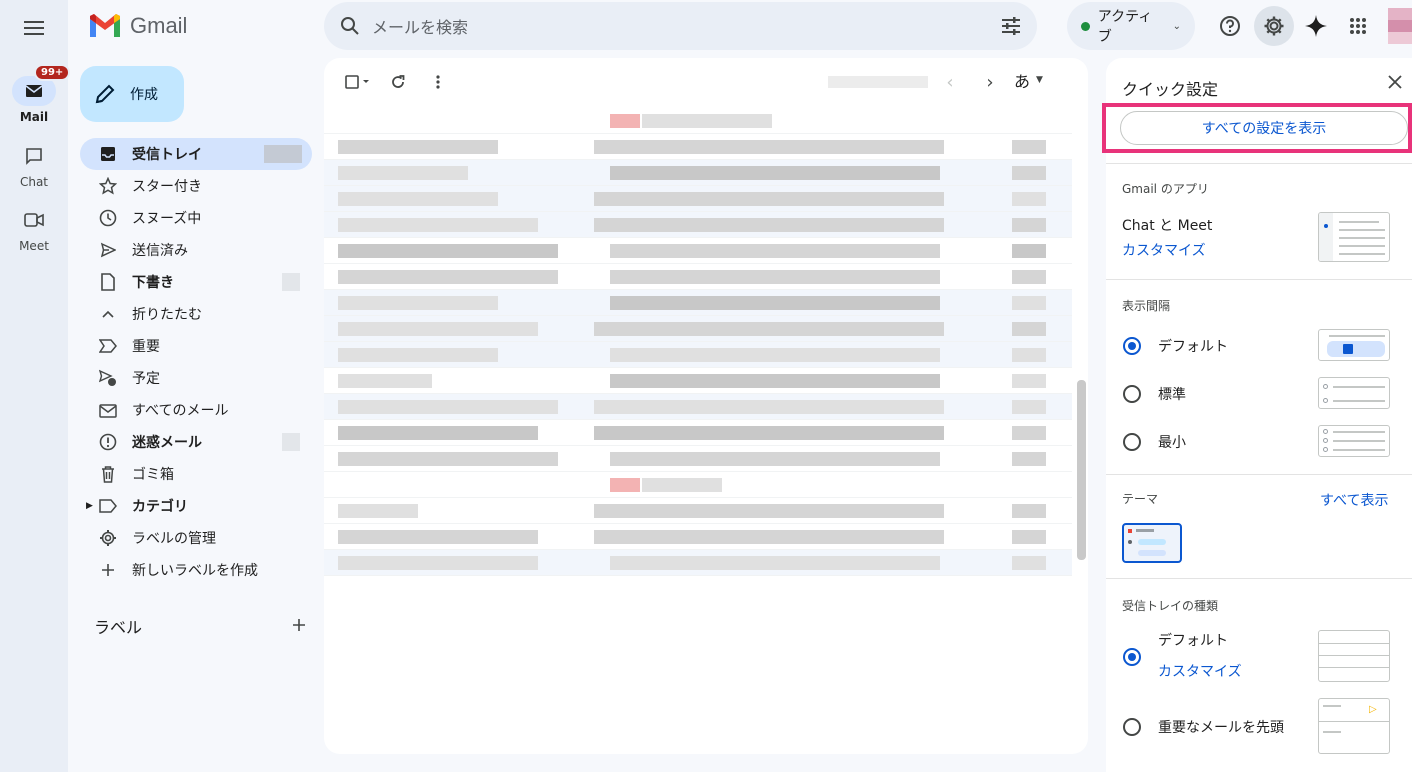  I want to click on avatar, so click(1400, 26).